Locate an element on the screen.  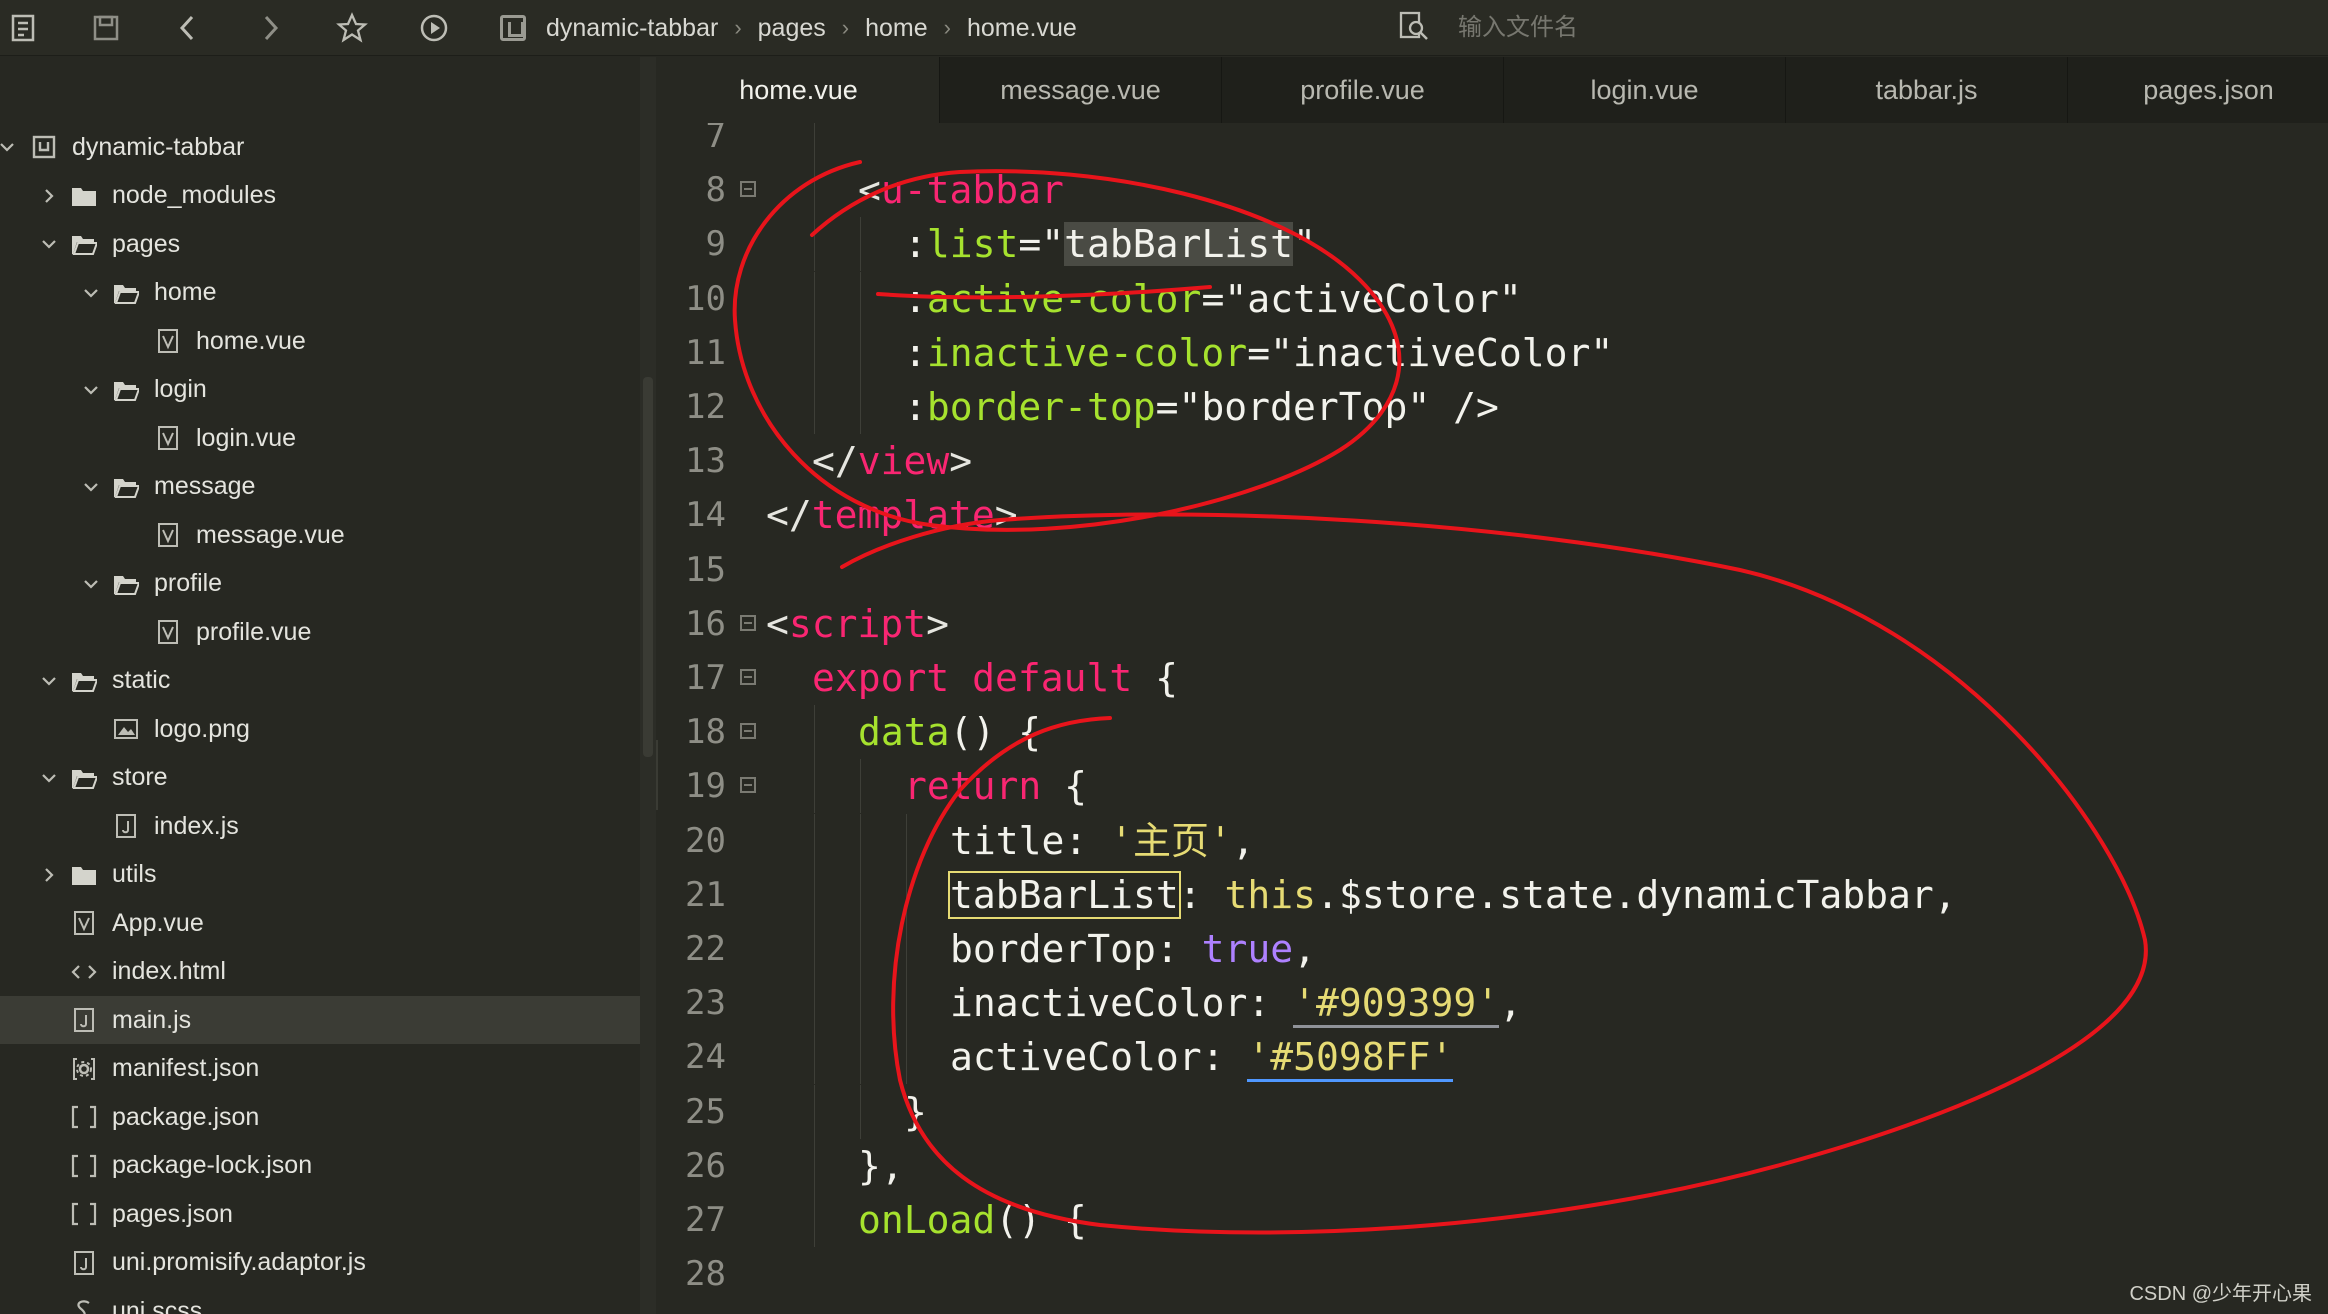
tree-item: store is located at coordinates (320, 778).